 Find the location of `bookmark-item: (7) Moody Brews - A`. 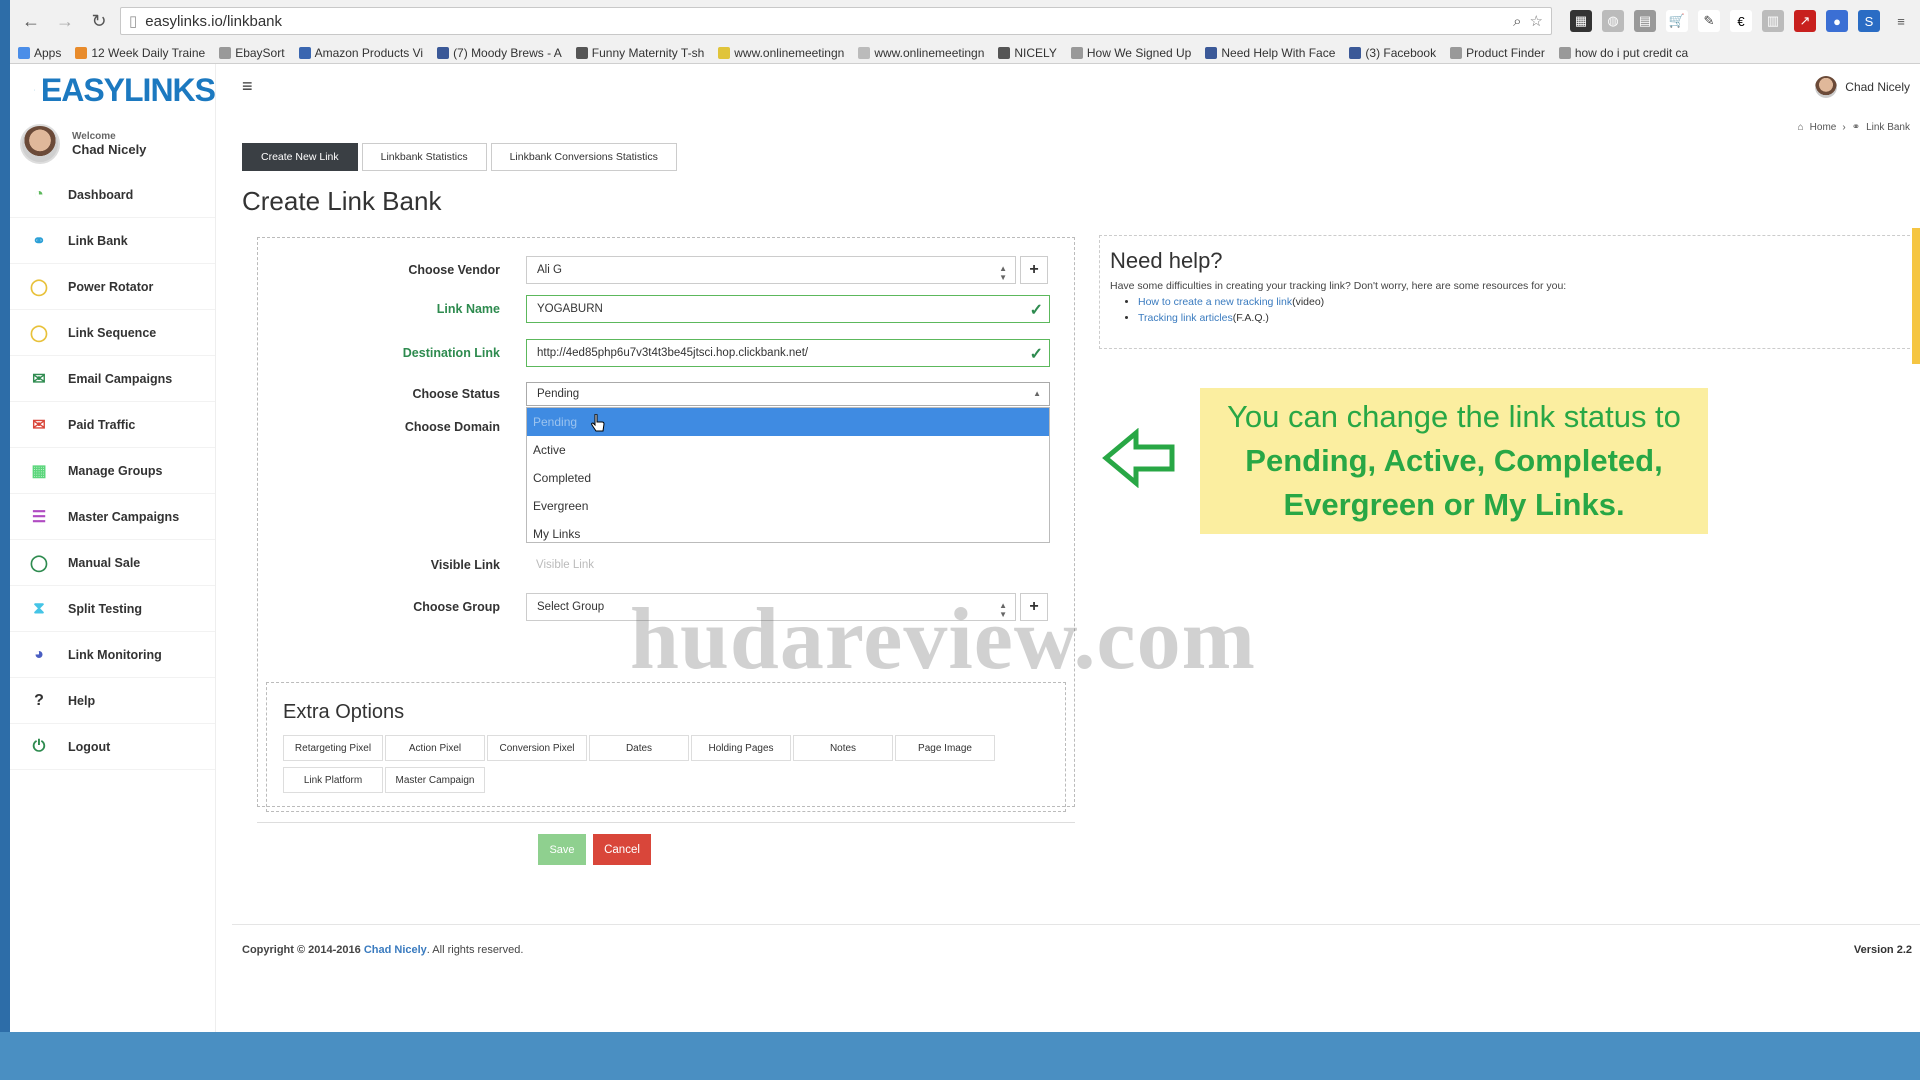

bookmark-item: (7) Moody Brews - A is located at coordinates (499, 53).